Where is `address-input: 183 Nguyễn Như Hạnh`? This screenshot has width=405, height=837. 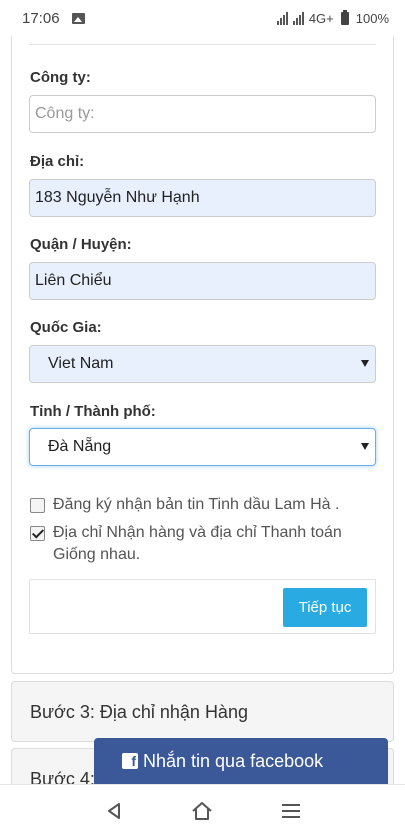
address-input: 183 Nguyễn Như Hạnh is located at coordinates (202, 198).